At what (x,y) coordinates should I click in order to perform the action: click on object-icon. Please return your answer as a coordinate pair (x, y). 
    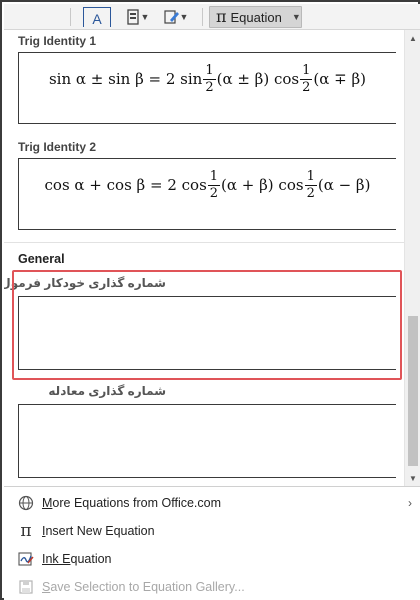
    Looking at the image, I should click on (132, 17).